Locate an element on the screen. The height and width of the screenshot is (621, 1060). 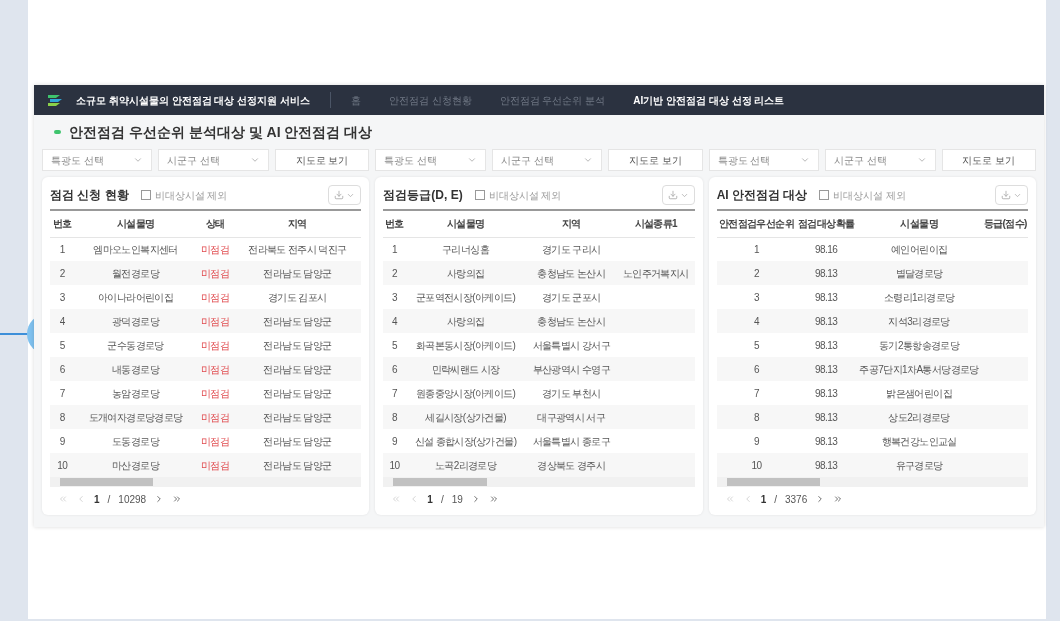
table-cell: 경기도 부천시 is located at coordinates (571, 393).